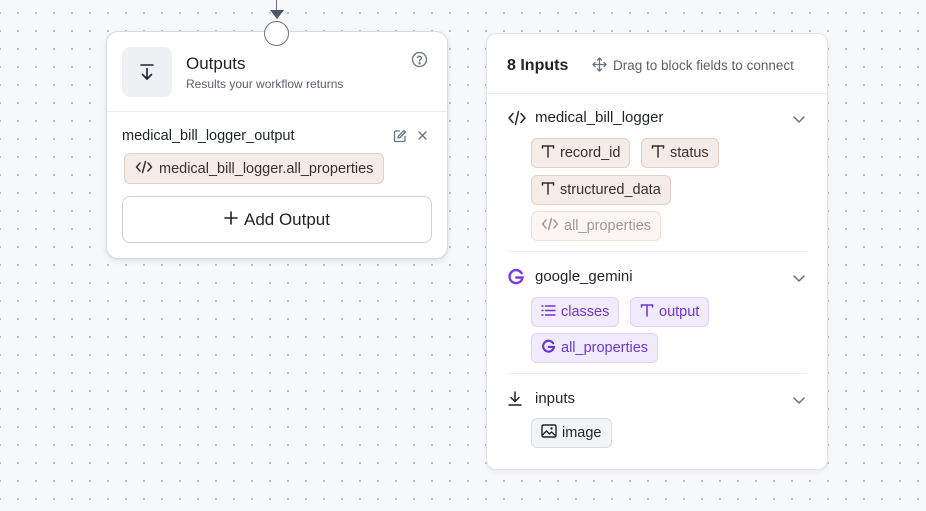  I want to click on connector-arrow-icon, so click(277, 14).